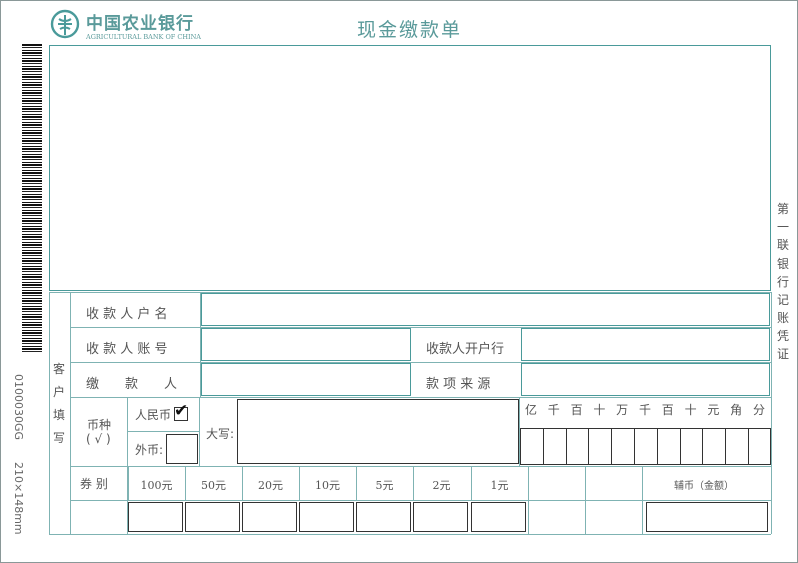 This screenshot has width=798, height=563. I want to click on capital-label: 大写:, so click(220, 434).